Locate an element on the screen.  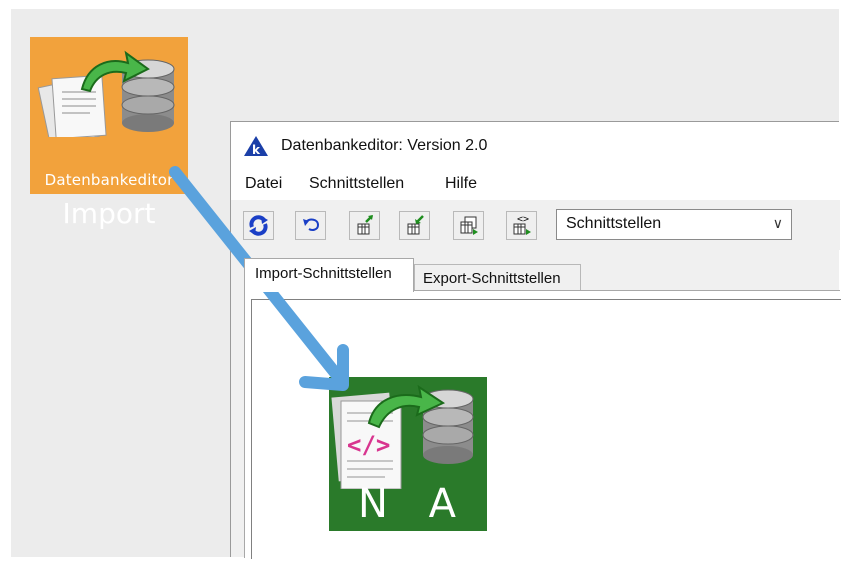
import-tile: Datenbankeditor Import is located at coordinates (109, 133).